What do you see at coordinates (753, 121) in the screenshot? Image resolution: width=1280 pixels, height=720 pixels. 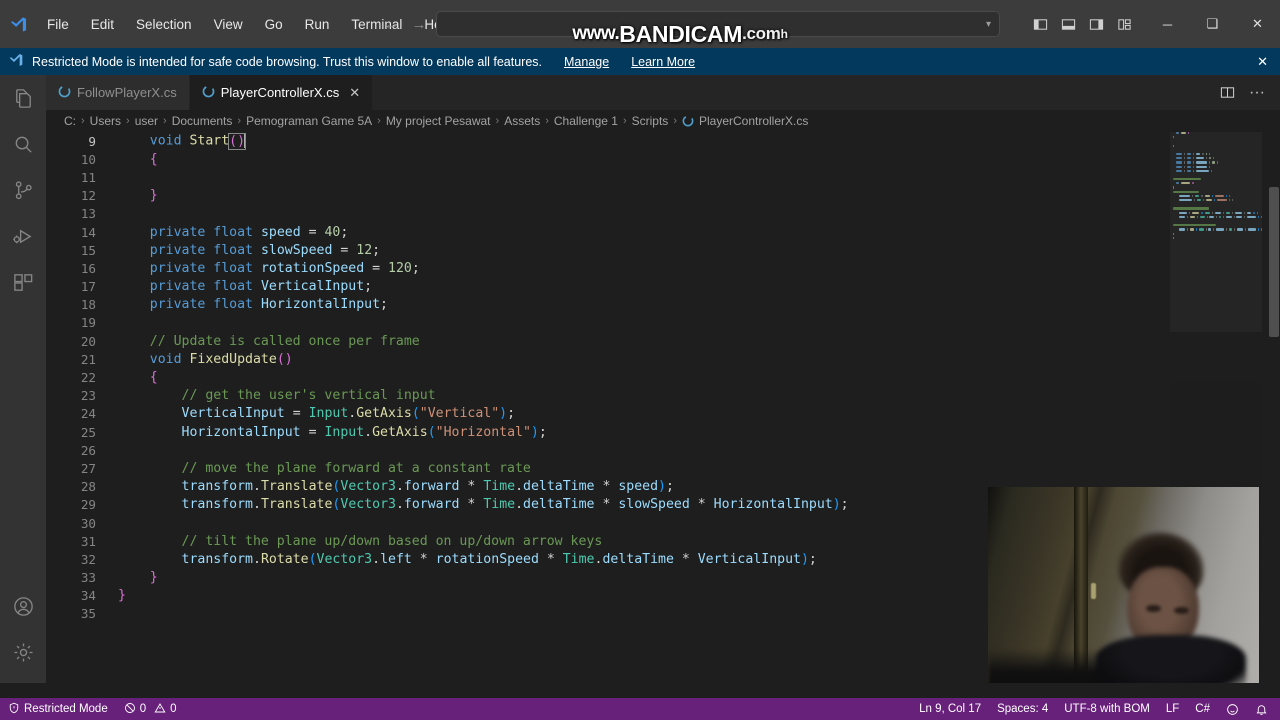 I see `breadcrumb-file: PlayerControllerX.cs` at bounding box center [753, 121].